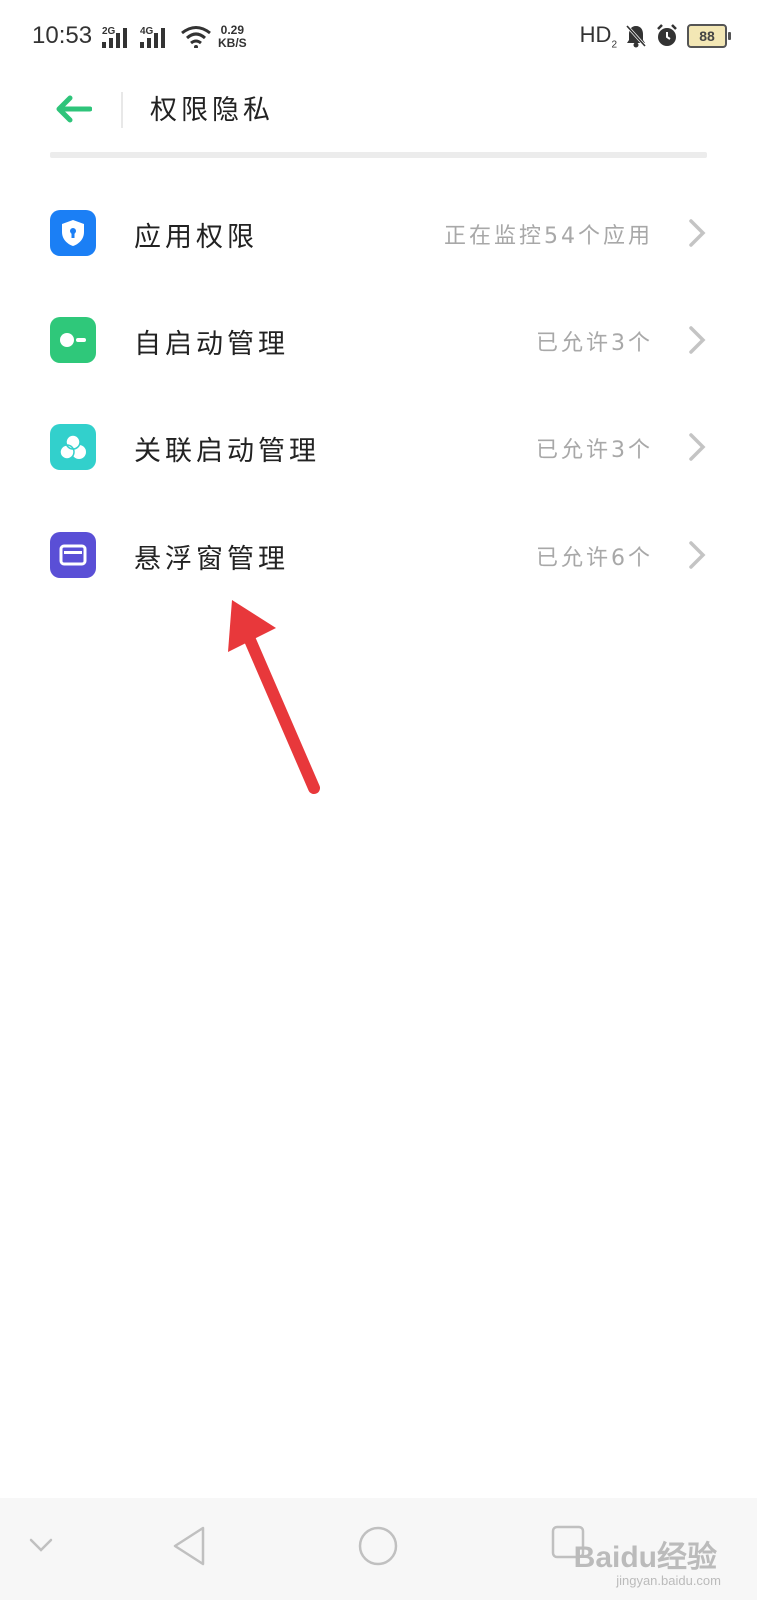 Image resolution: width=757 pixels, height=1600 pixels. Describe the element at coordinates (378, 155) in the screenshot. I see `header-separator` at that location.